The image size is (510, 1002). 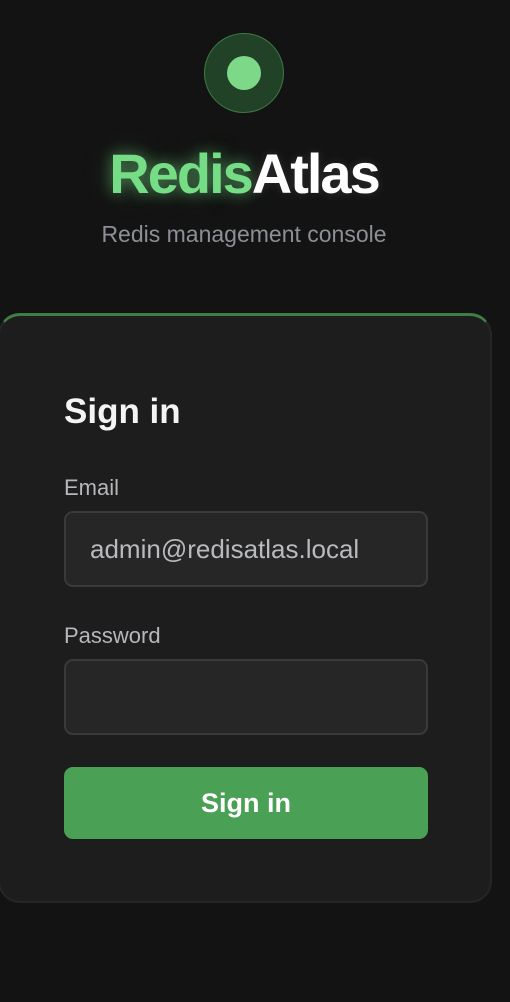 What do you see at coordinates (246, 803) in the screenshot?
I see `sign-in-button: Sign in` at bounding box center [246, 803].